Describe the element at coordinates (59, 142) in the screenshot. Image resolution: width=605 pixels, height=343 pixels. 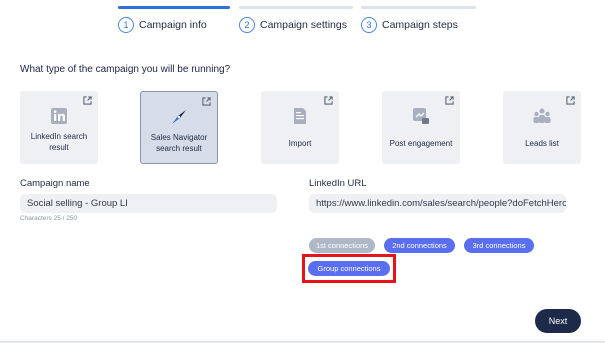
I see `campaign-type-label: LinkedIn search result` at that location.